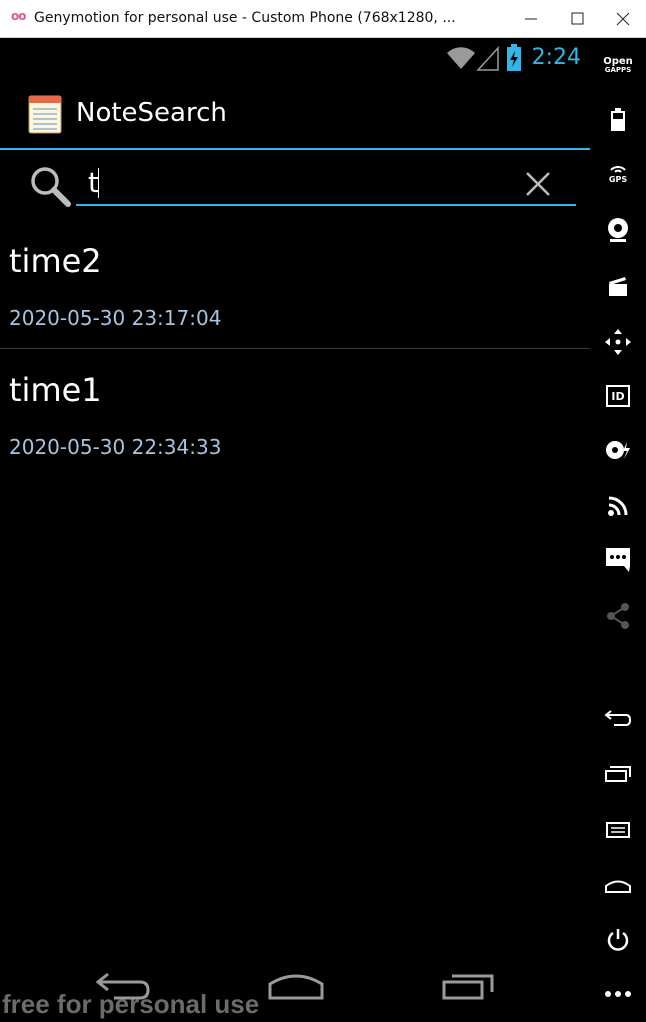 This screenshot has width=646, height=1022. I want to click on disk-io-icon, so click(618, 450).